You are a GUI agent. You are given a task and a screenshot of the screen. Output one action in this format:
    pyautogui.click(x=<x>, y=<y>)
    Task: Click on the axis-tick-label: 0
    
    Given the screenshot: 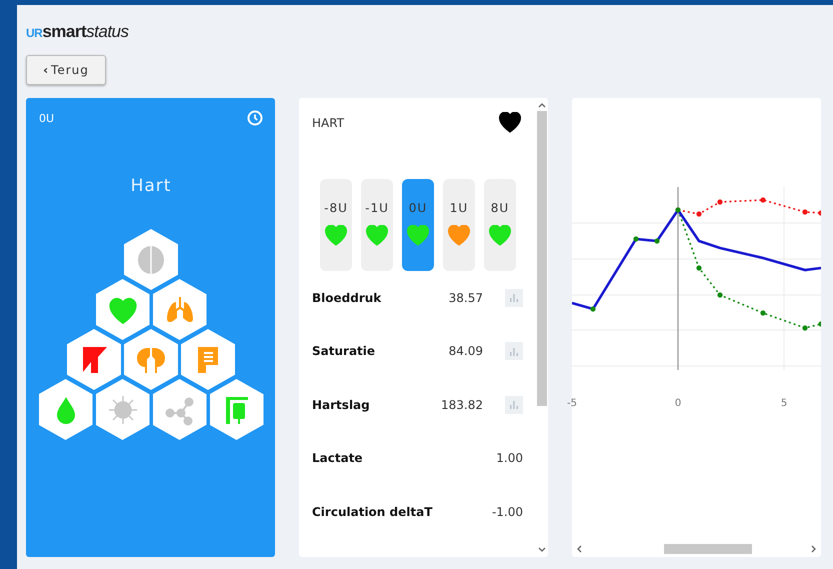 What is the action you would take?
    pyautogui.click(x=678, y=403)
    